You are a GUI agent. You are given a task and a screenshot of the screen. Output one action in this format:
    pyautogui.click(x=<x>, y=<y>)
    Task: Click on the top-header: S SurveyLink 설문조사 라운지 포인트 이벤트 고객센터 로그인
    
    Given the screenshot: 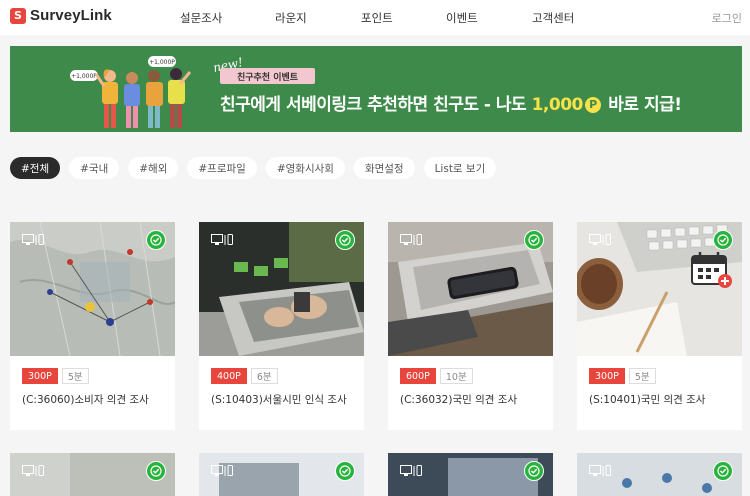 What is the action you would take?
    pyautogui.click(x=375, y=17)
    